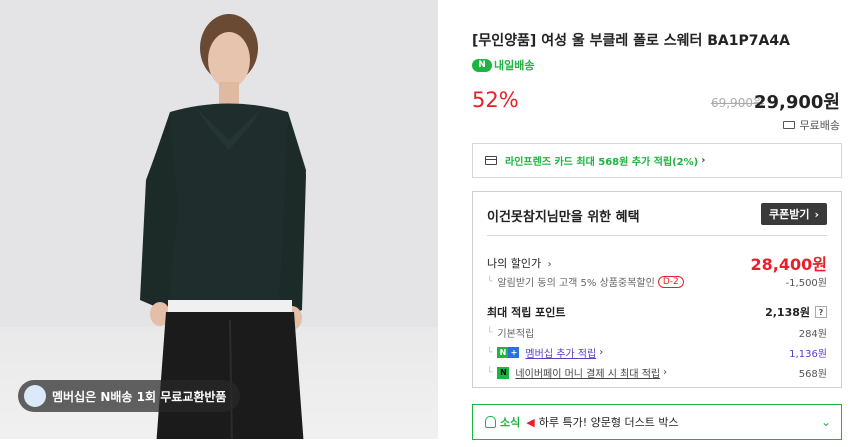  Describe the element at coordinates (530, 422) in the screenshot. I see `megaphone-icon: ◀` at that location.